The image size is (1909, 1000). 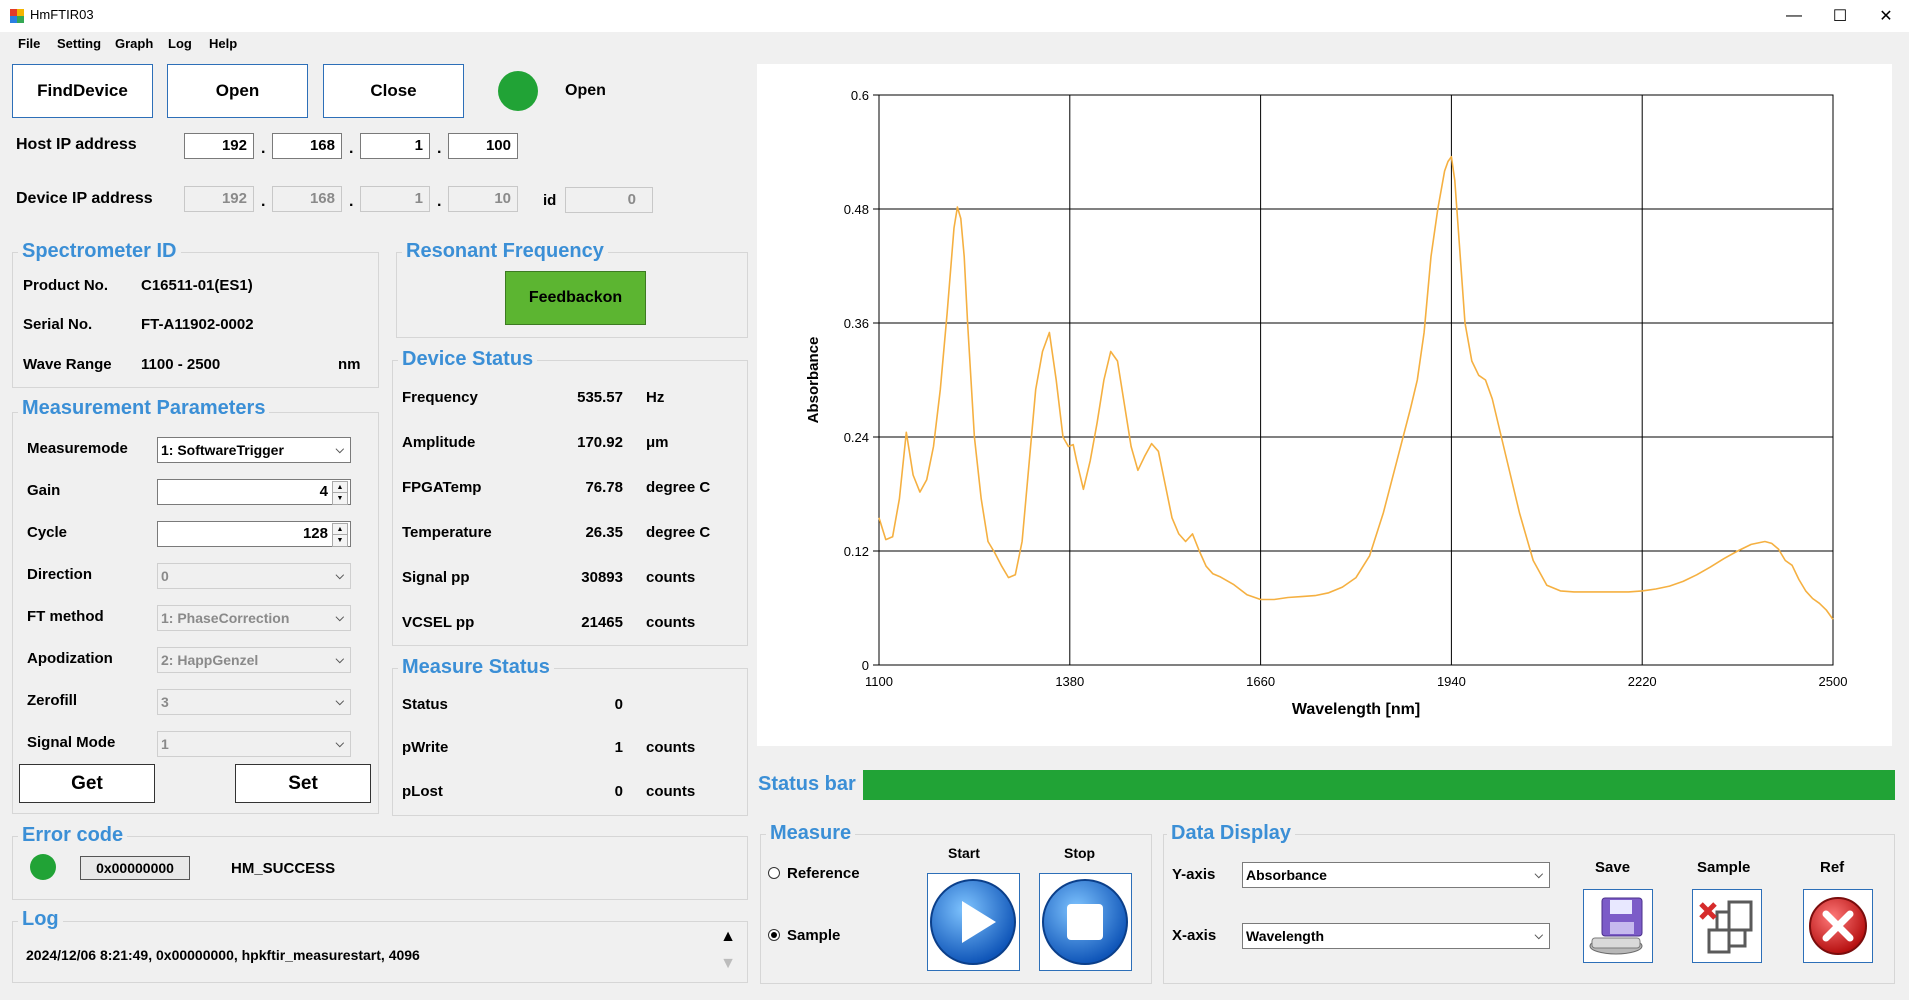 I want to click on param-label-gain: Gain, so click(x=44, y=490).